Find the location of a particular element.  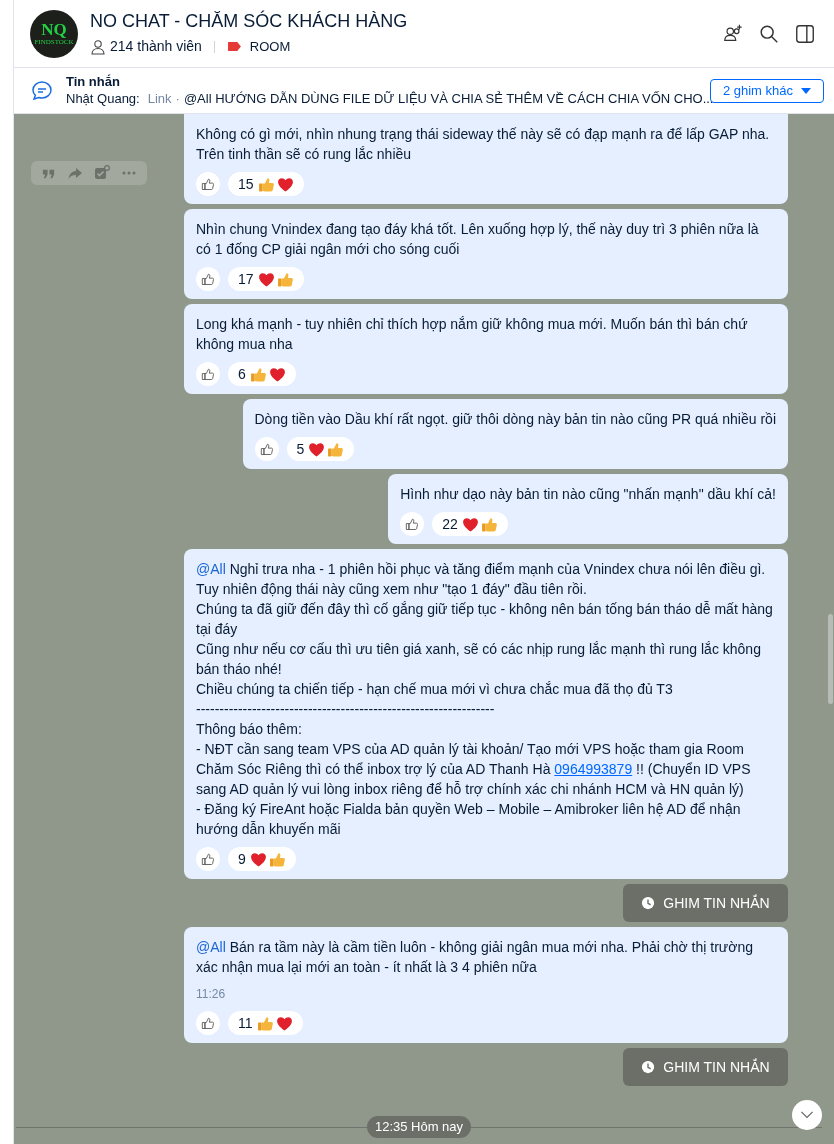

reaction-summary: 9 is located at coordinates (262, 859).